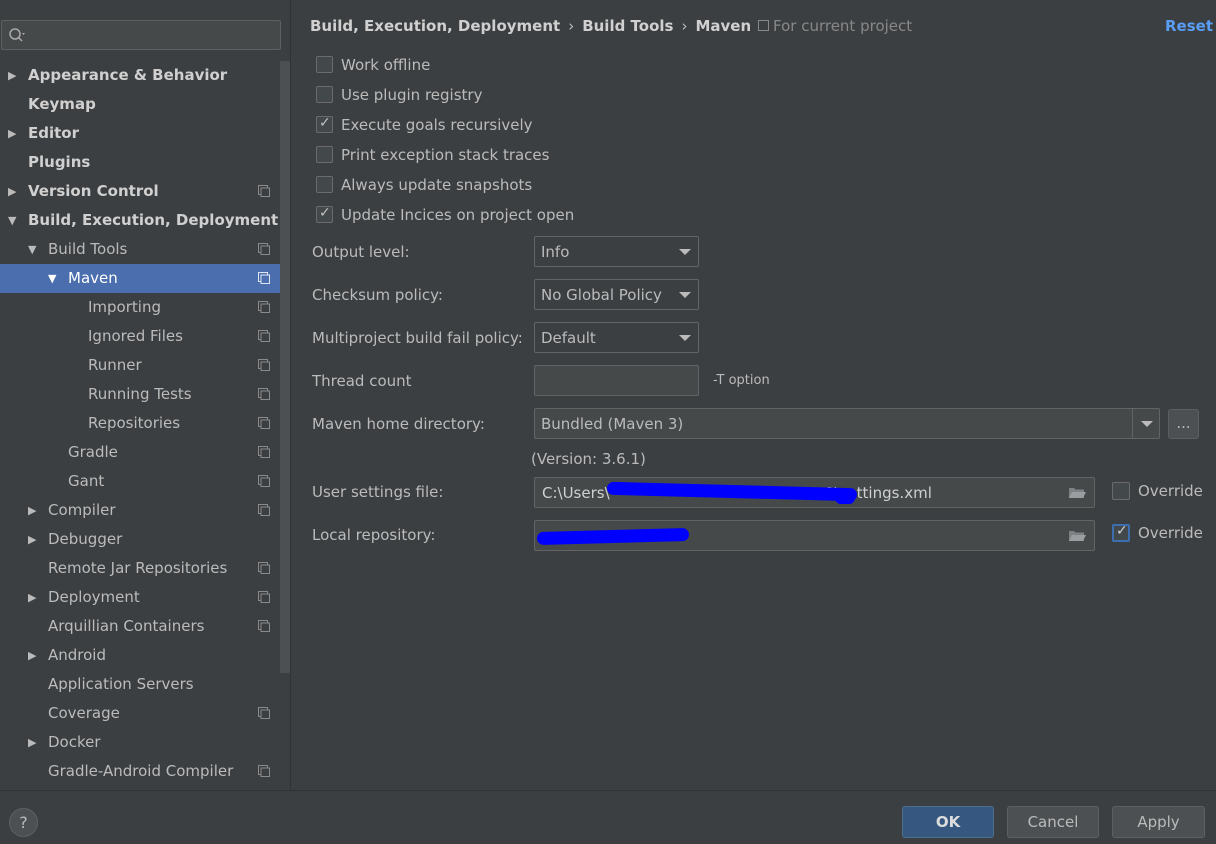  What do you see at coordinates (616, 251) in the screenshot?
I see `output-level-select: Info` at bounding box center [616, 251].